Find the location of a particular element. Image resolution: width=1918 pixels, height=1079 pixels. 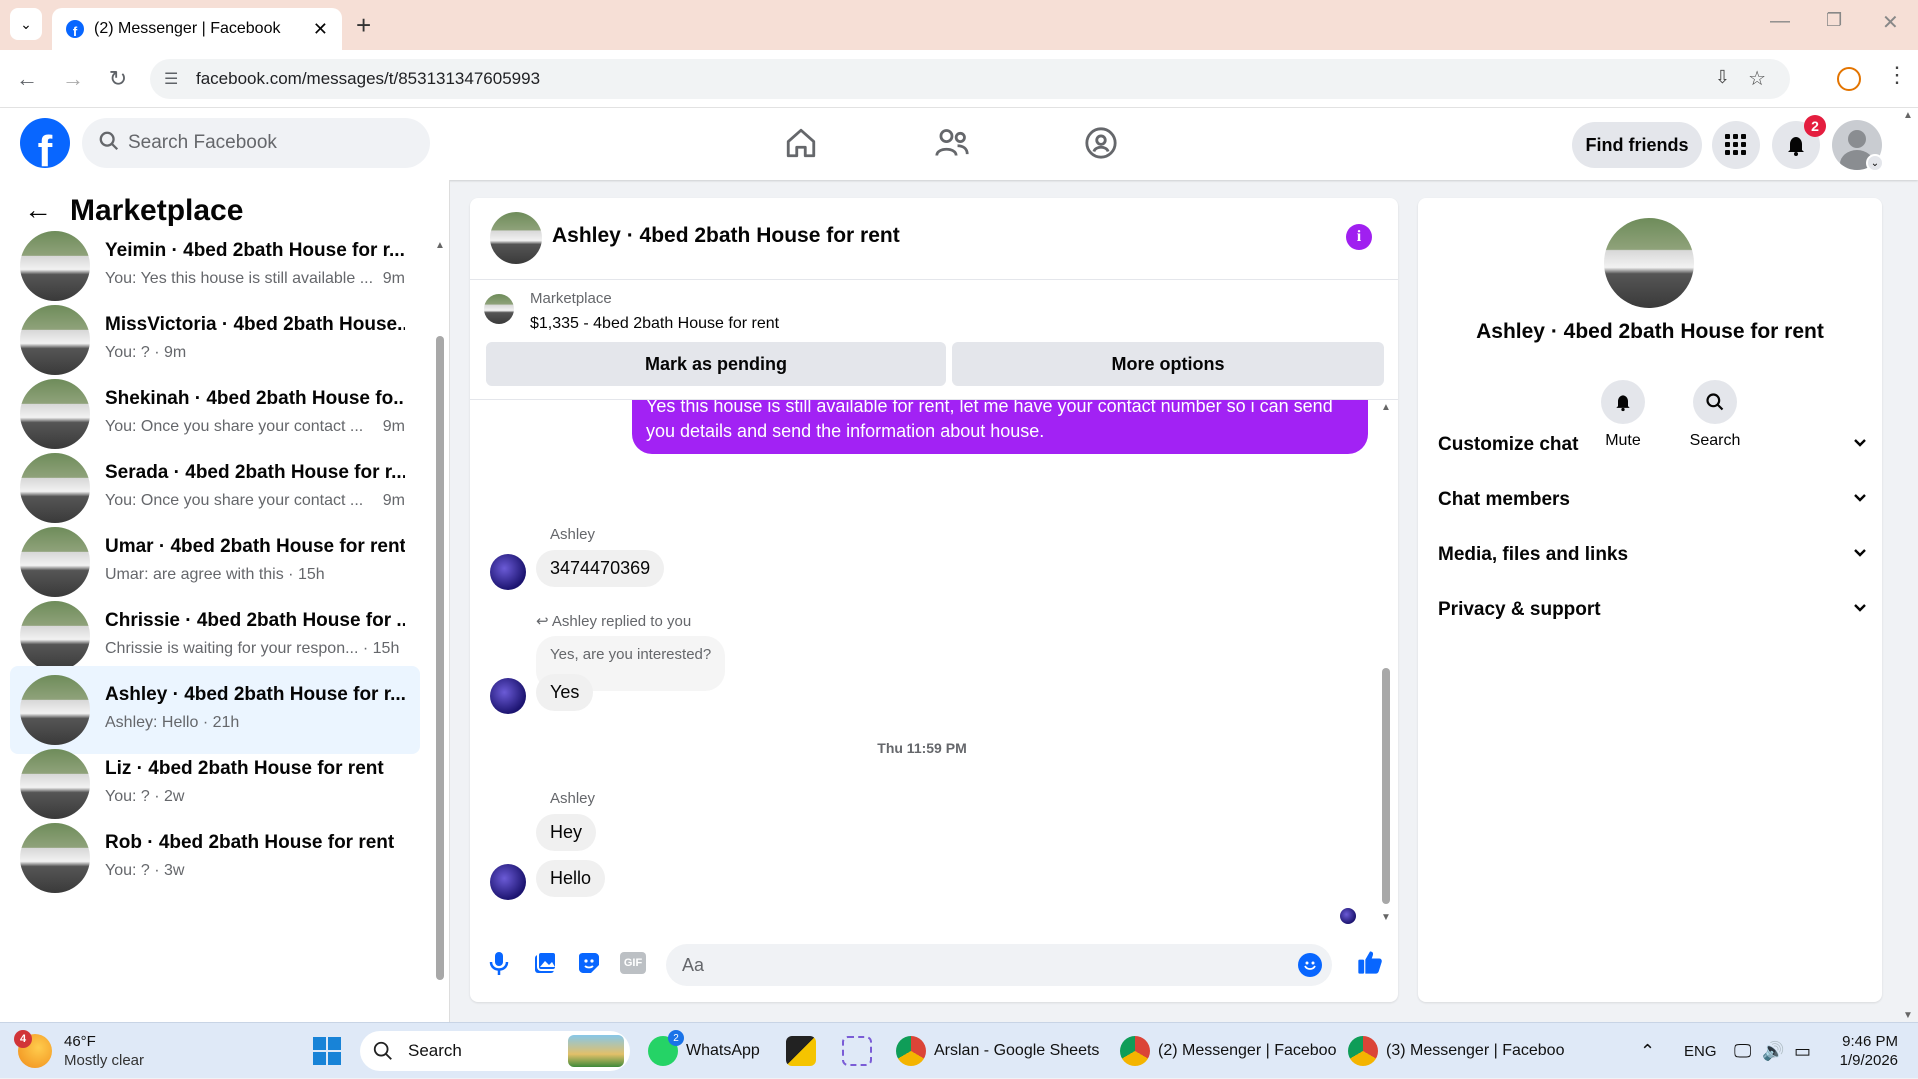

groups-nav-icon is located at coordinates (1101, 145).